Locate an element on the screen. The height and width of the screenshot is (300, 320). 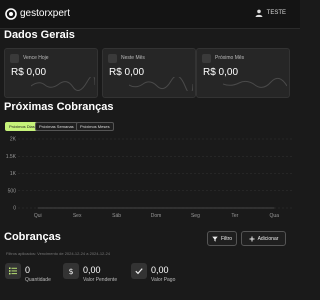
section-title-billing: Cobranças is located at coordinates (32, 237).